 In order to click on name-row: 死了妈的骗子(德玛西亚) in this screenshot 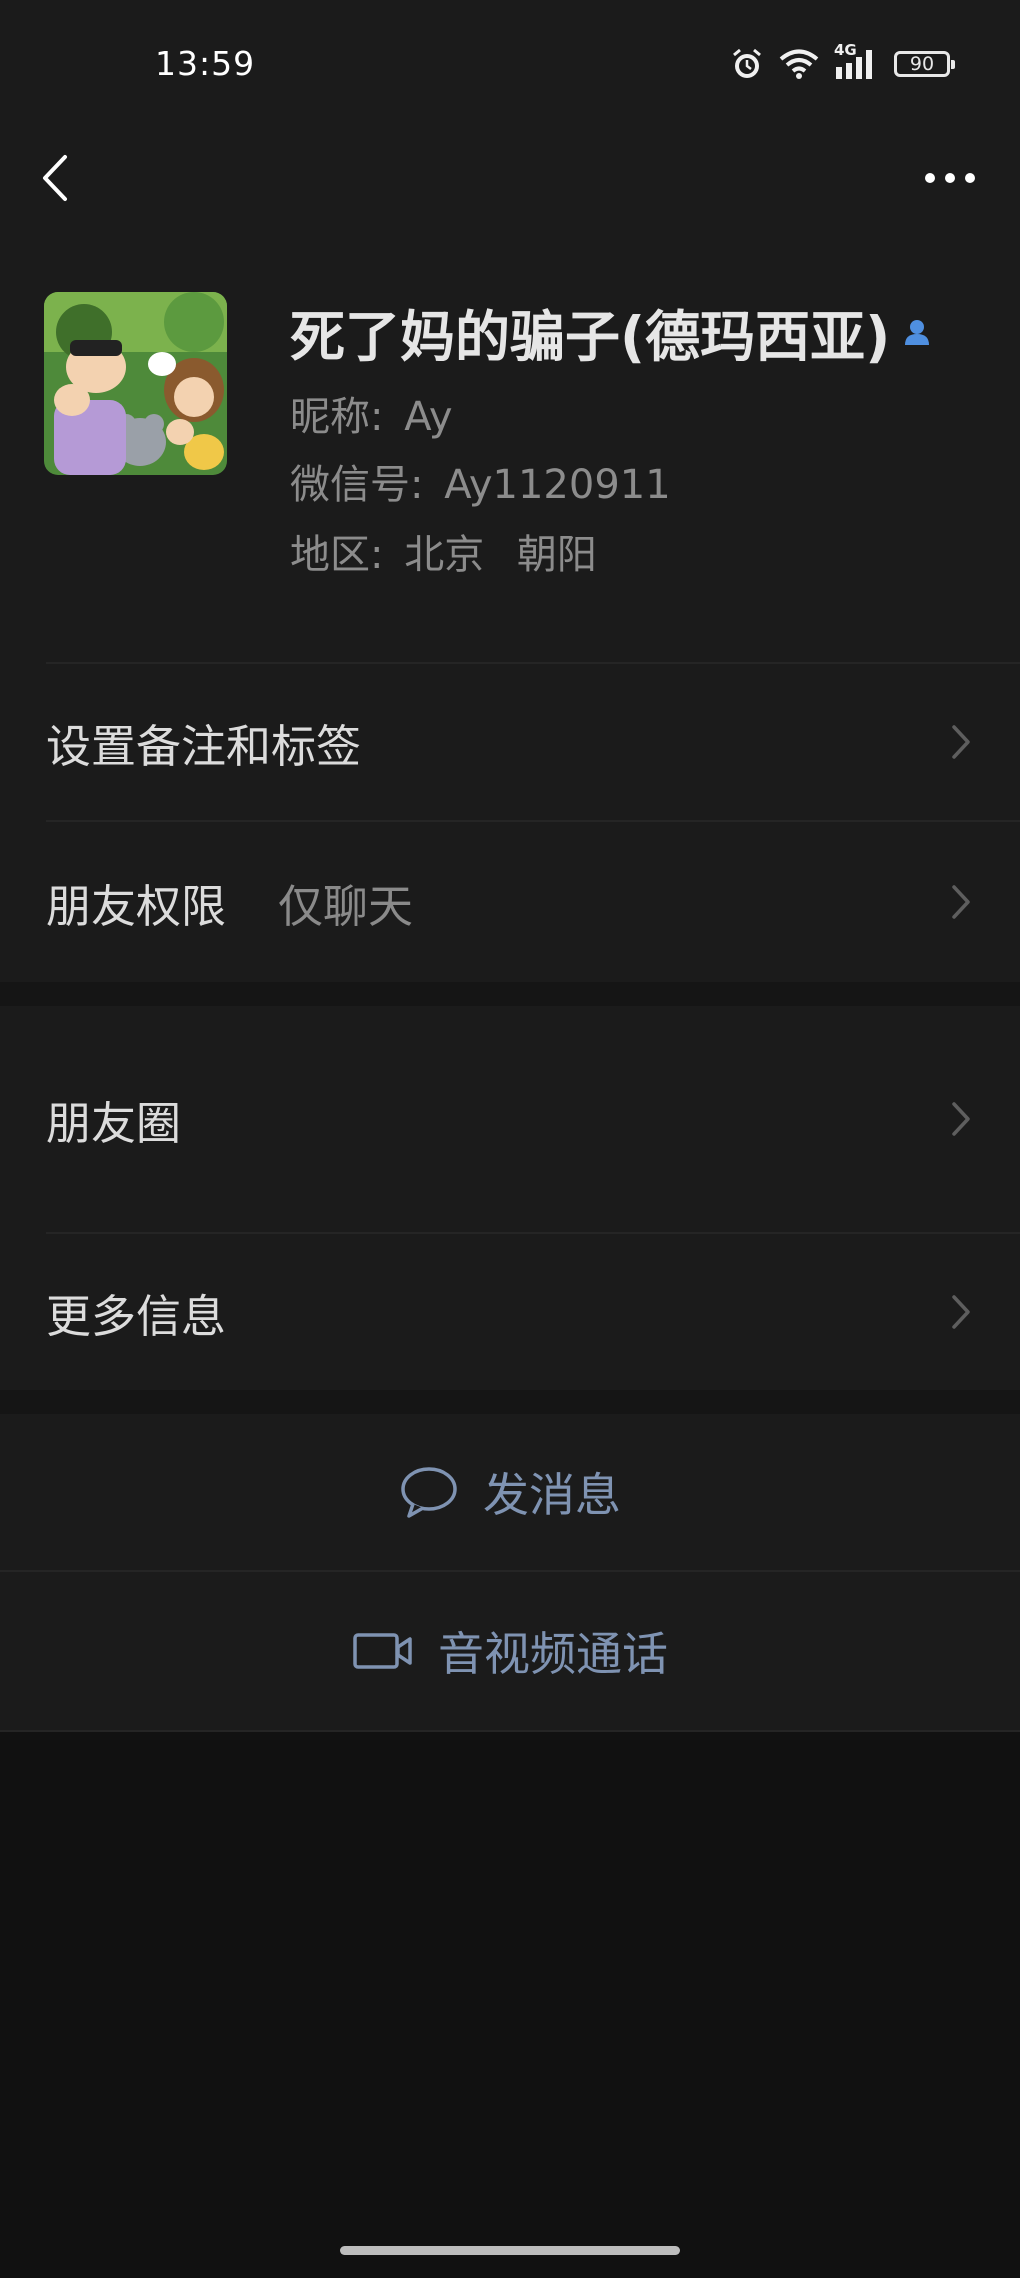, I will do `click(611, 332)`.